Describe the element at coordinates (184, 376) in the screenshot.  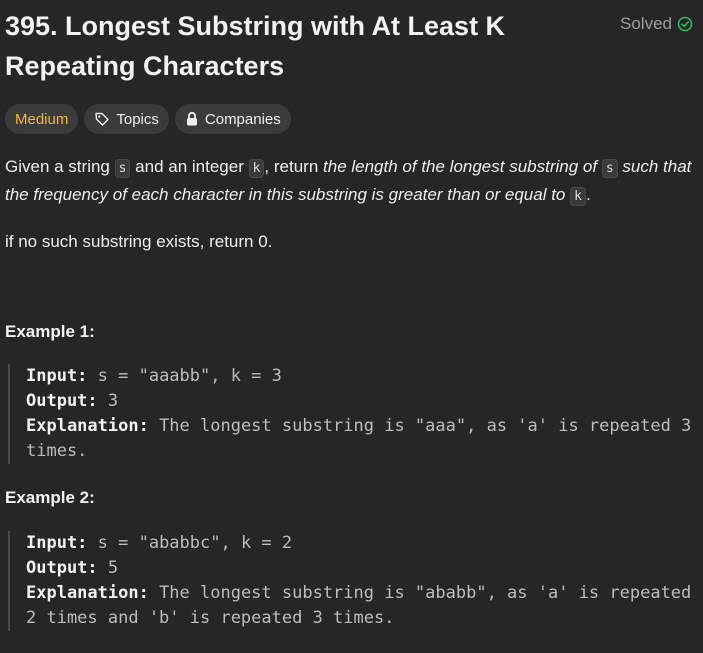
I see `input-value: s = "aaabb", k = 3` at that location.